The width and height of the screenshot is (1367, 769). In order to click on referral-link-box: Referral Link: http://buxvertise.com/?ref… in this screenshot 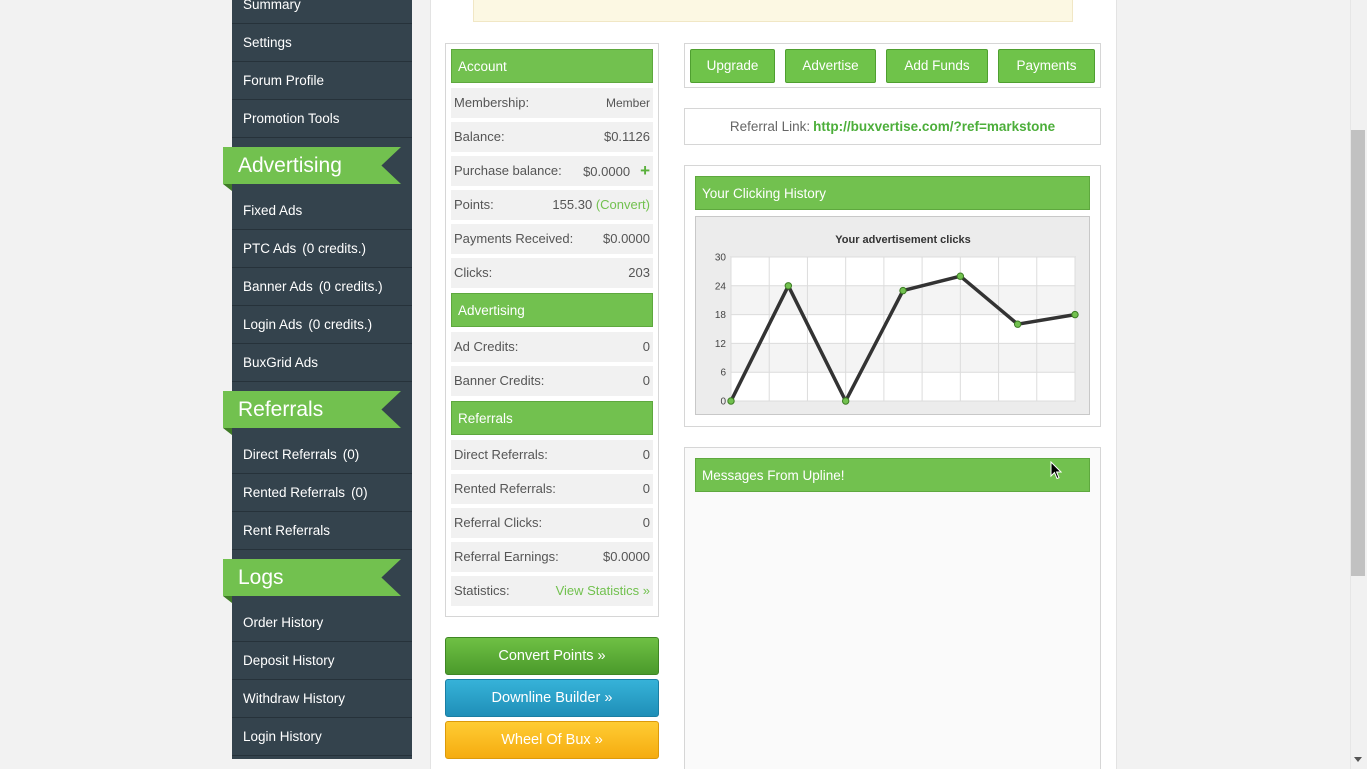, I will do `click(892, 126)`.